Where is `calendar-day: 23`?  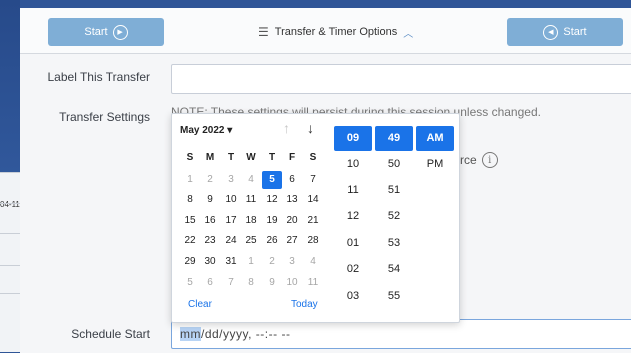 calendar-day: 23 is located at coordinates (210, 241).